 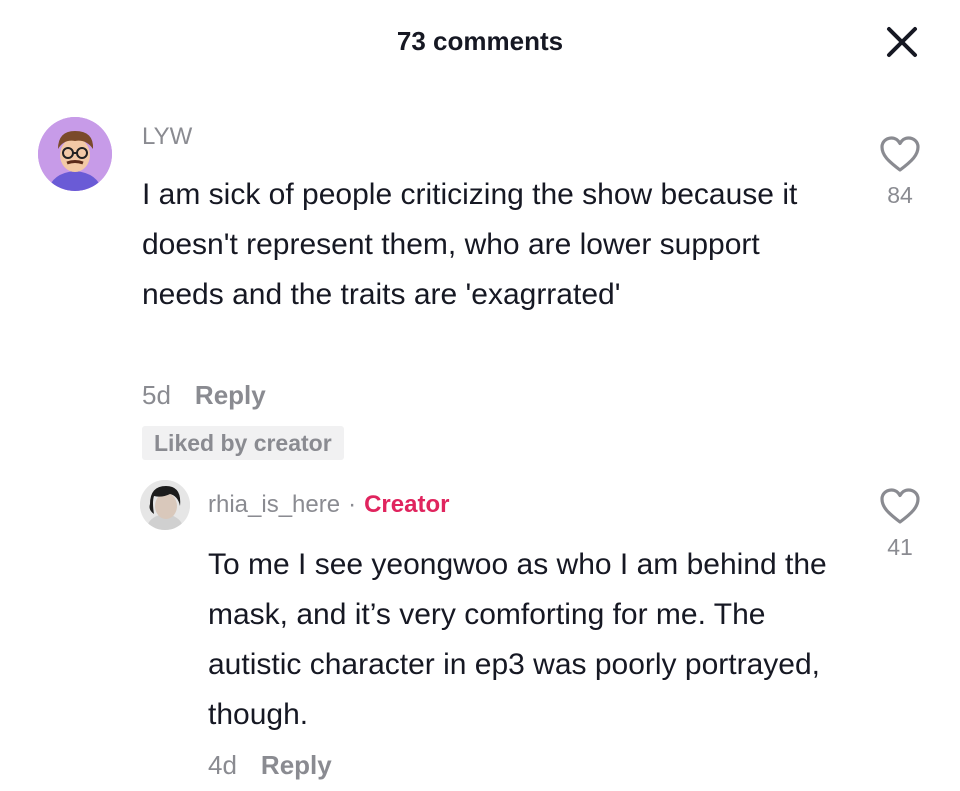 What do you see at coordinates (156, 395) in the screenshot?
I see `comment-age: 5d` at bounding box center [156, 395].